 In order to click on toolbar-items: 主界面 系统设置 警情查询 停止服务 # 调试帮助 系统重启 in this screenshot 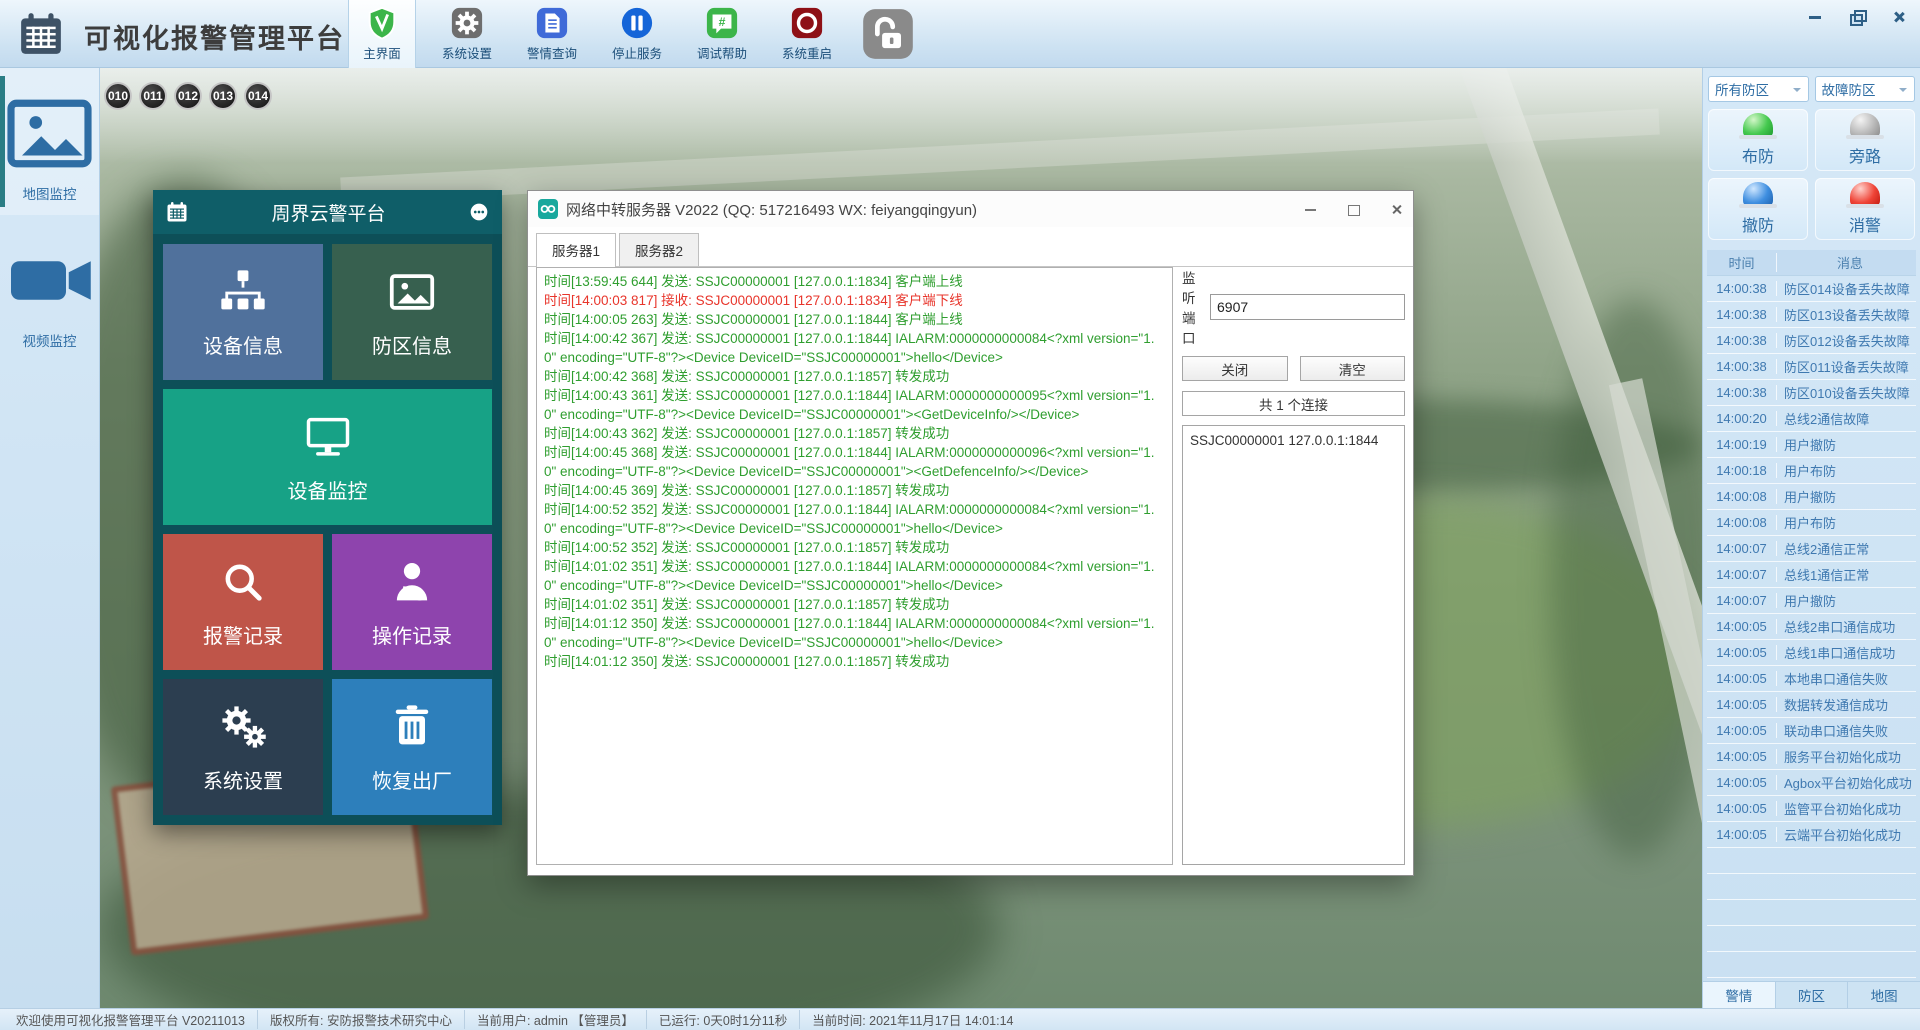, I will do `click(603, 34)`.